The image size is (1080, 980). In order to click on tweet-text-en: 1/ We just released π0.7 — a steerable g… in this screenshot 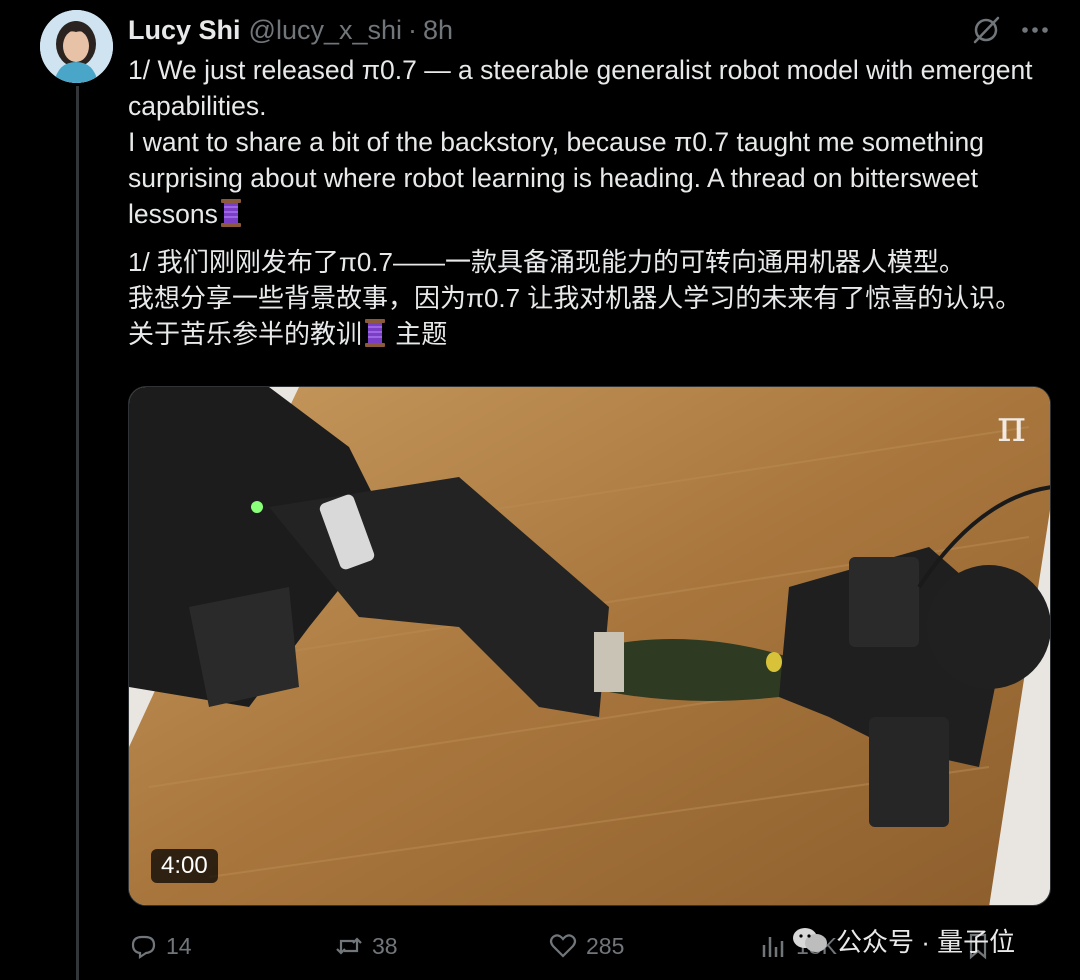, I will do `click(580, 142)`.